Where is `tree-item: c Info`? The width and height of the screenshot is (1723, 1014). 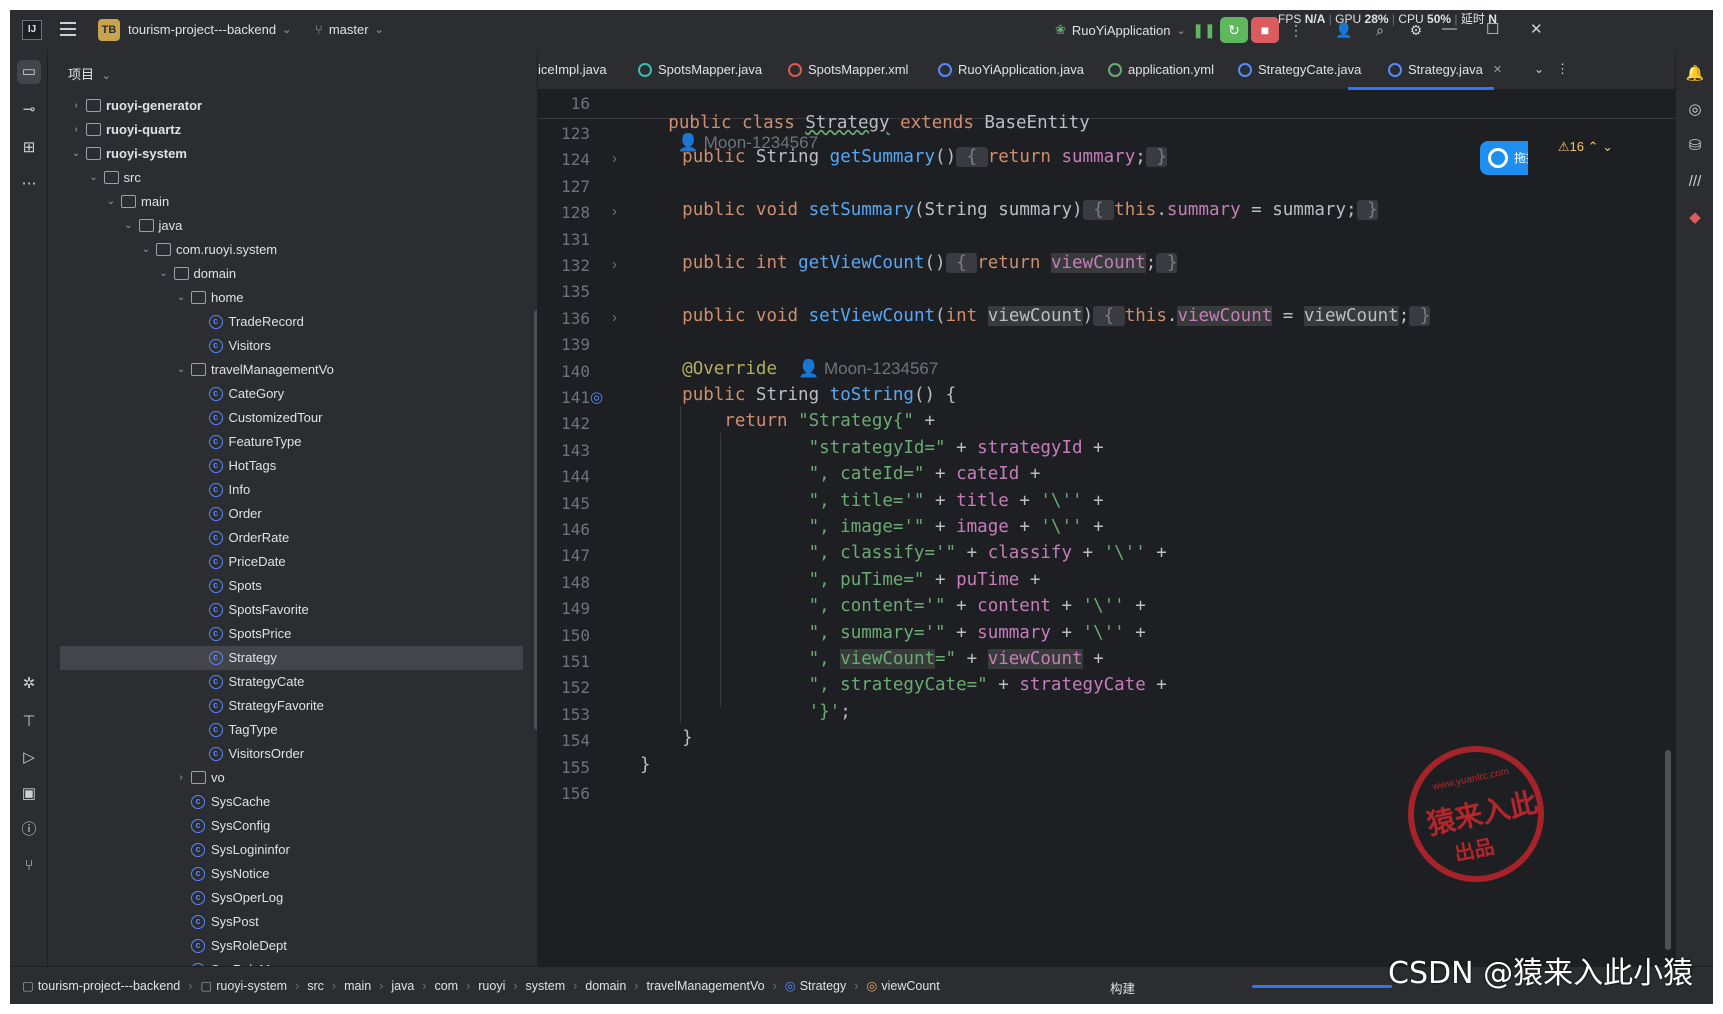
tree-item: c Info is located at coordinates (292, 490).